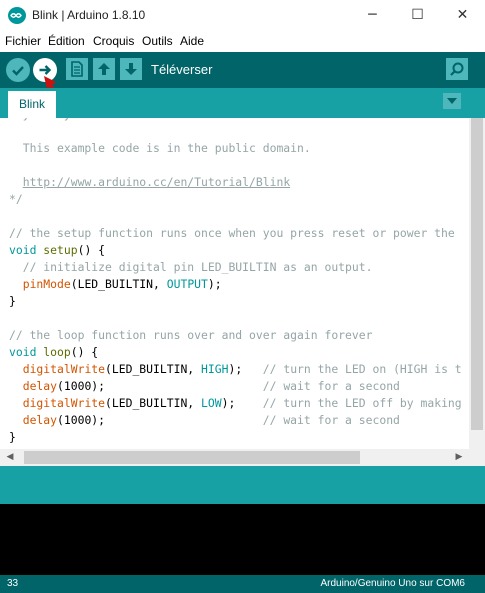  What do you see at coordinates (215, 369) in the screenshot?
I see `code-token: HIGH` at bounding box center [215, 369].